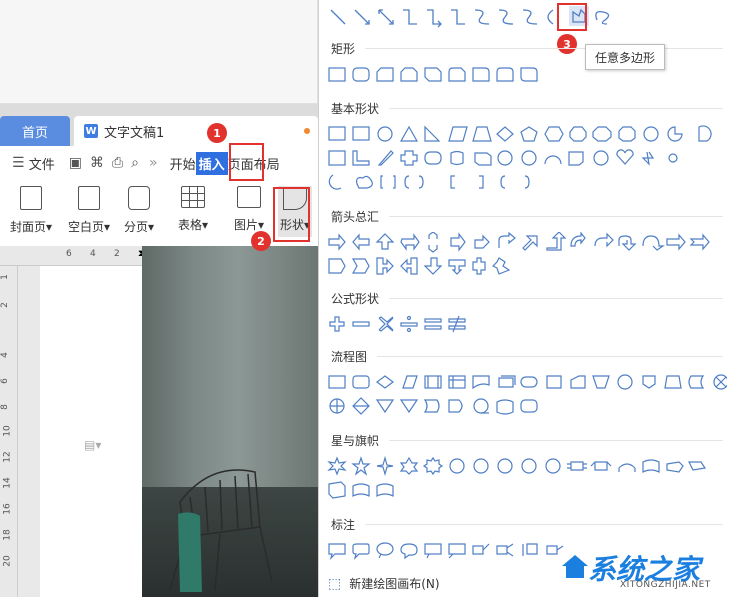 Image resolution: width=732 pixels, height=597 pixels. Describe the element at coordinates (35, 131) in the screenshot. I see `tab-home: 首页` at that location.